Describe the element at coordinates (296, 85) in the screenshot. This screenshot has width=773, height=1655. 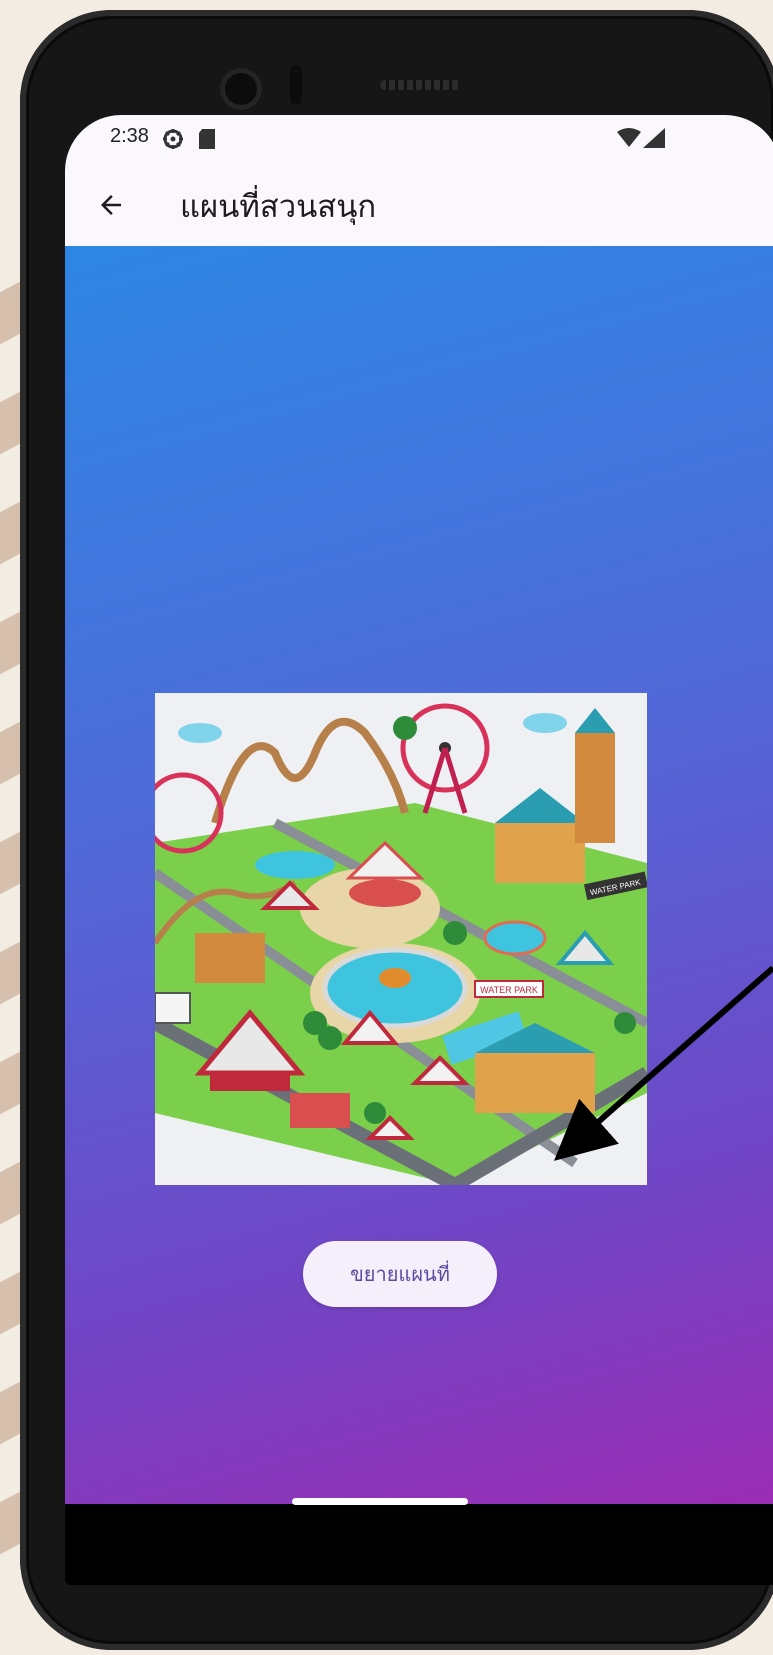
I see `proximity-sensor` at that location.